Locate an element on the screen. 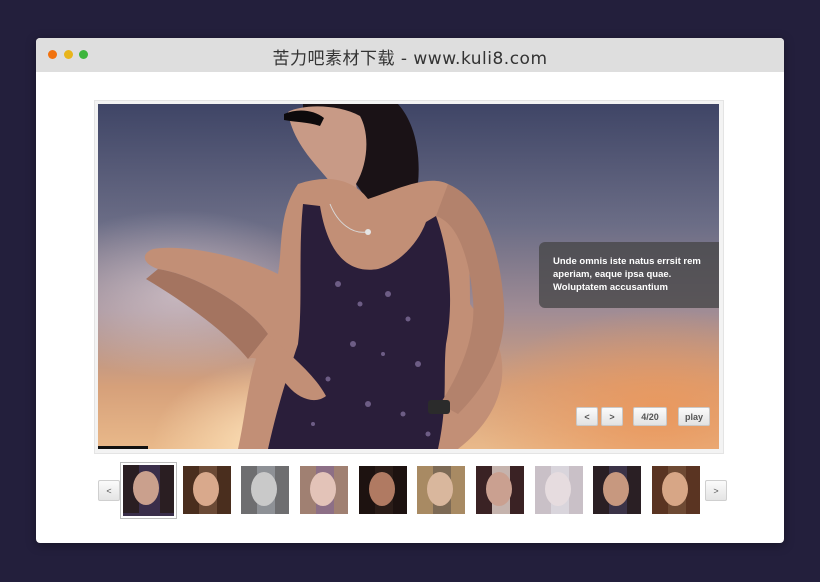 Image resolution: width=820 pixels, height=582 pixels. window-title: 苦力吧素材下载 - www.kuli8.com is located at coordinates (410, 59).